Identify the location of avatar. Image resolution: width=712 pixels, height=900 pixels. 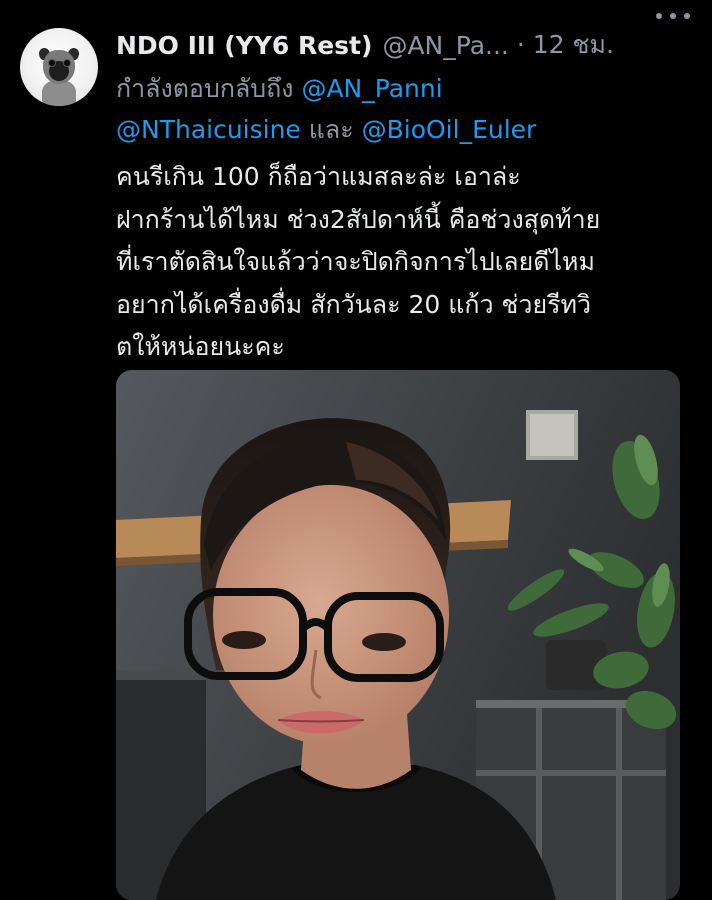
(59, 67).